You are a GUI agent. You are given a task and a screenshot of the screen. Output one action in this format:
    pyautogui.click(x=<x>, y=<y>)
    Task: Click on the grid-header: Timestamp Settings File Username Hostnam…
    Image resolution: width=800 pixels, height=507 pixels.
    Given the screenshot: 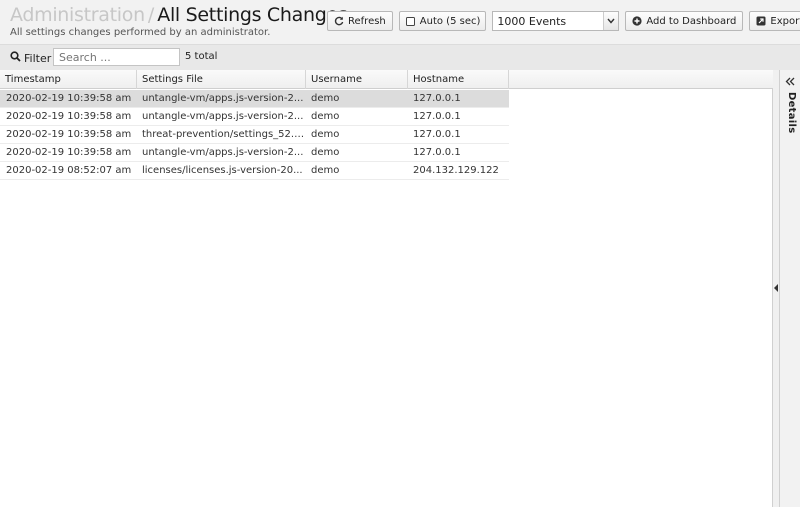 What is the action you would take?
    pyautogui.click(x=386, y=79)
    